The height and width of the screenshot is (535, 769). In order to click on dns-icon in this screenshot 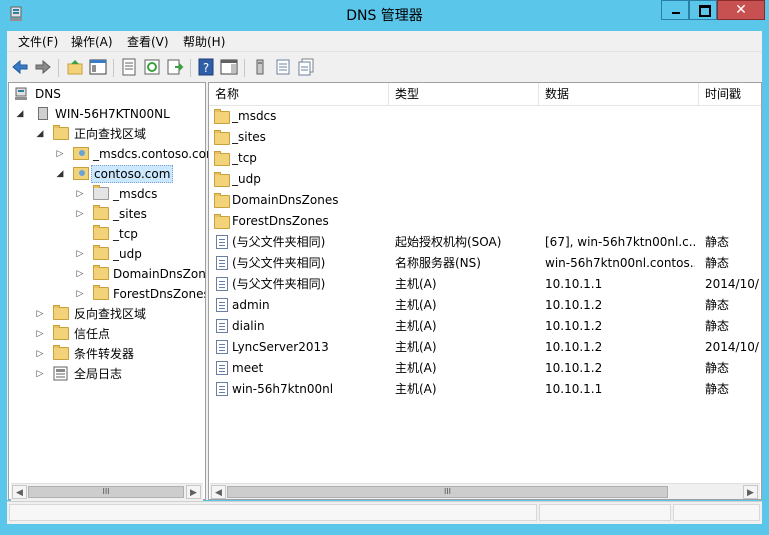, I will do `click(21, 93)`.